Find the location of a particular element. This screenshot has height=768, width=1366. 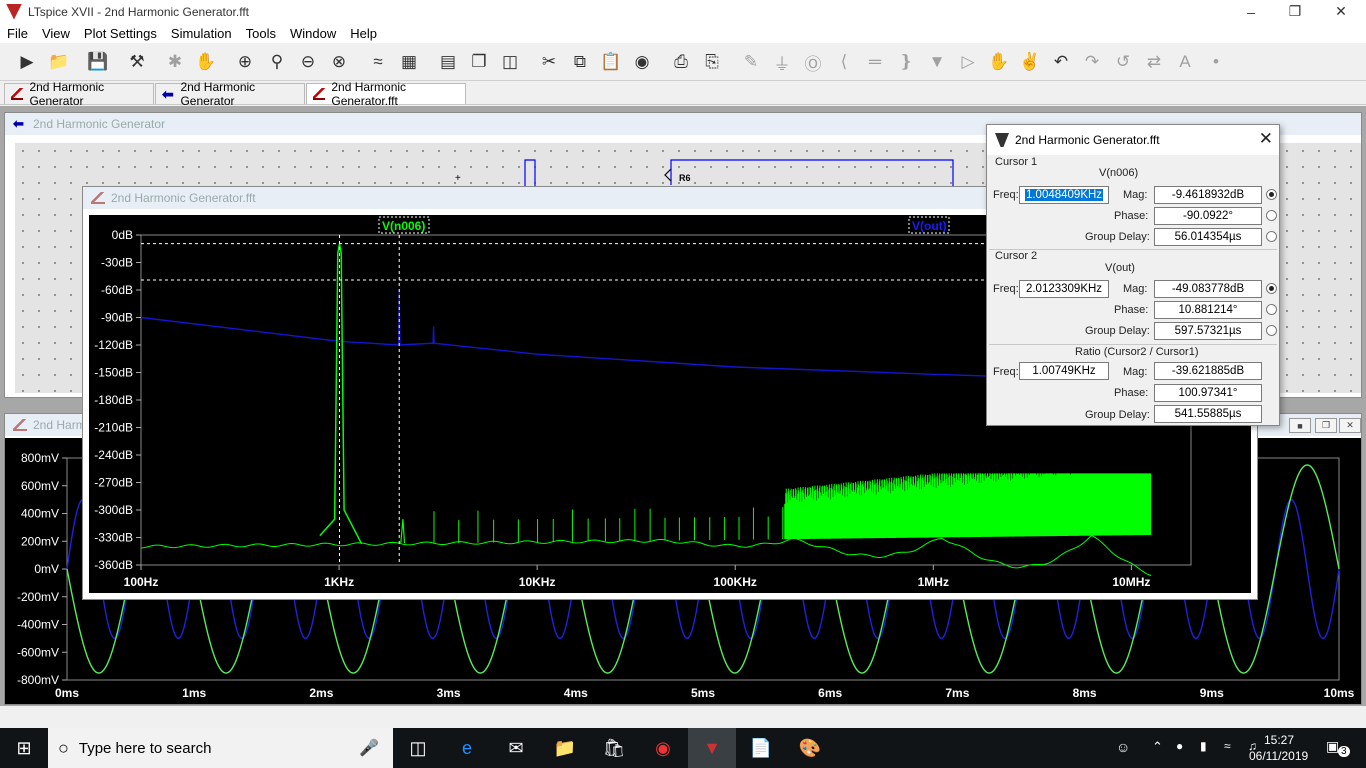

waveform-icon is located at coordinates (20, 425).